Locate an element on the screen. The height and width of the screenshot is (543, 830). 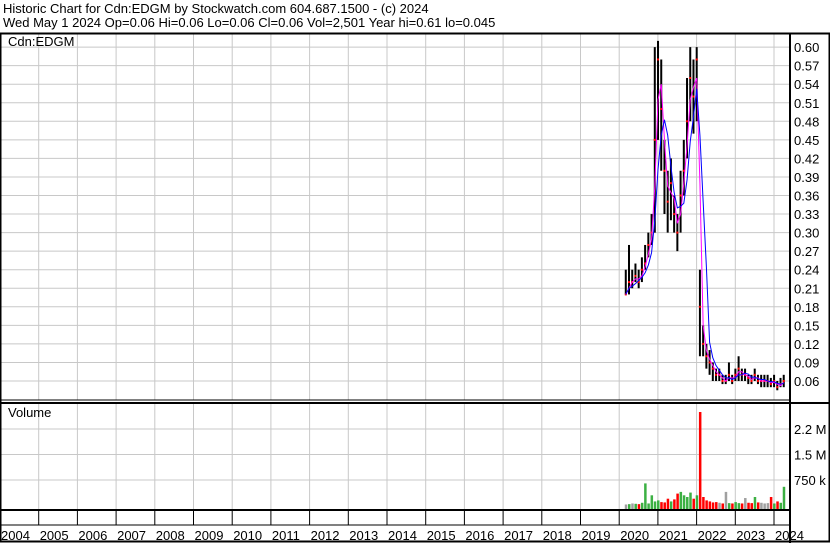
price-tick-label: 0.39 is located at coordinates (806, 177).